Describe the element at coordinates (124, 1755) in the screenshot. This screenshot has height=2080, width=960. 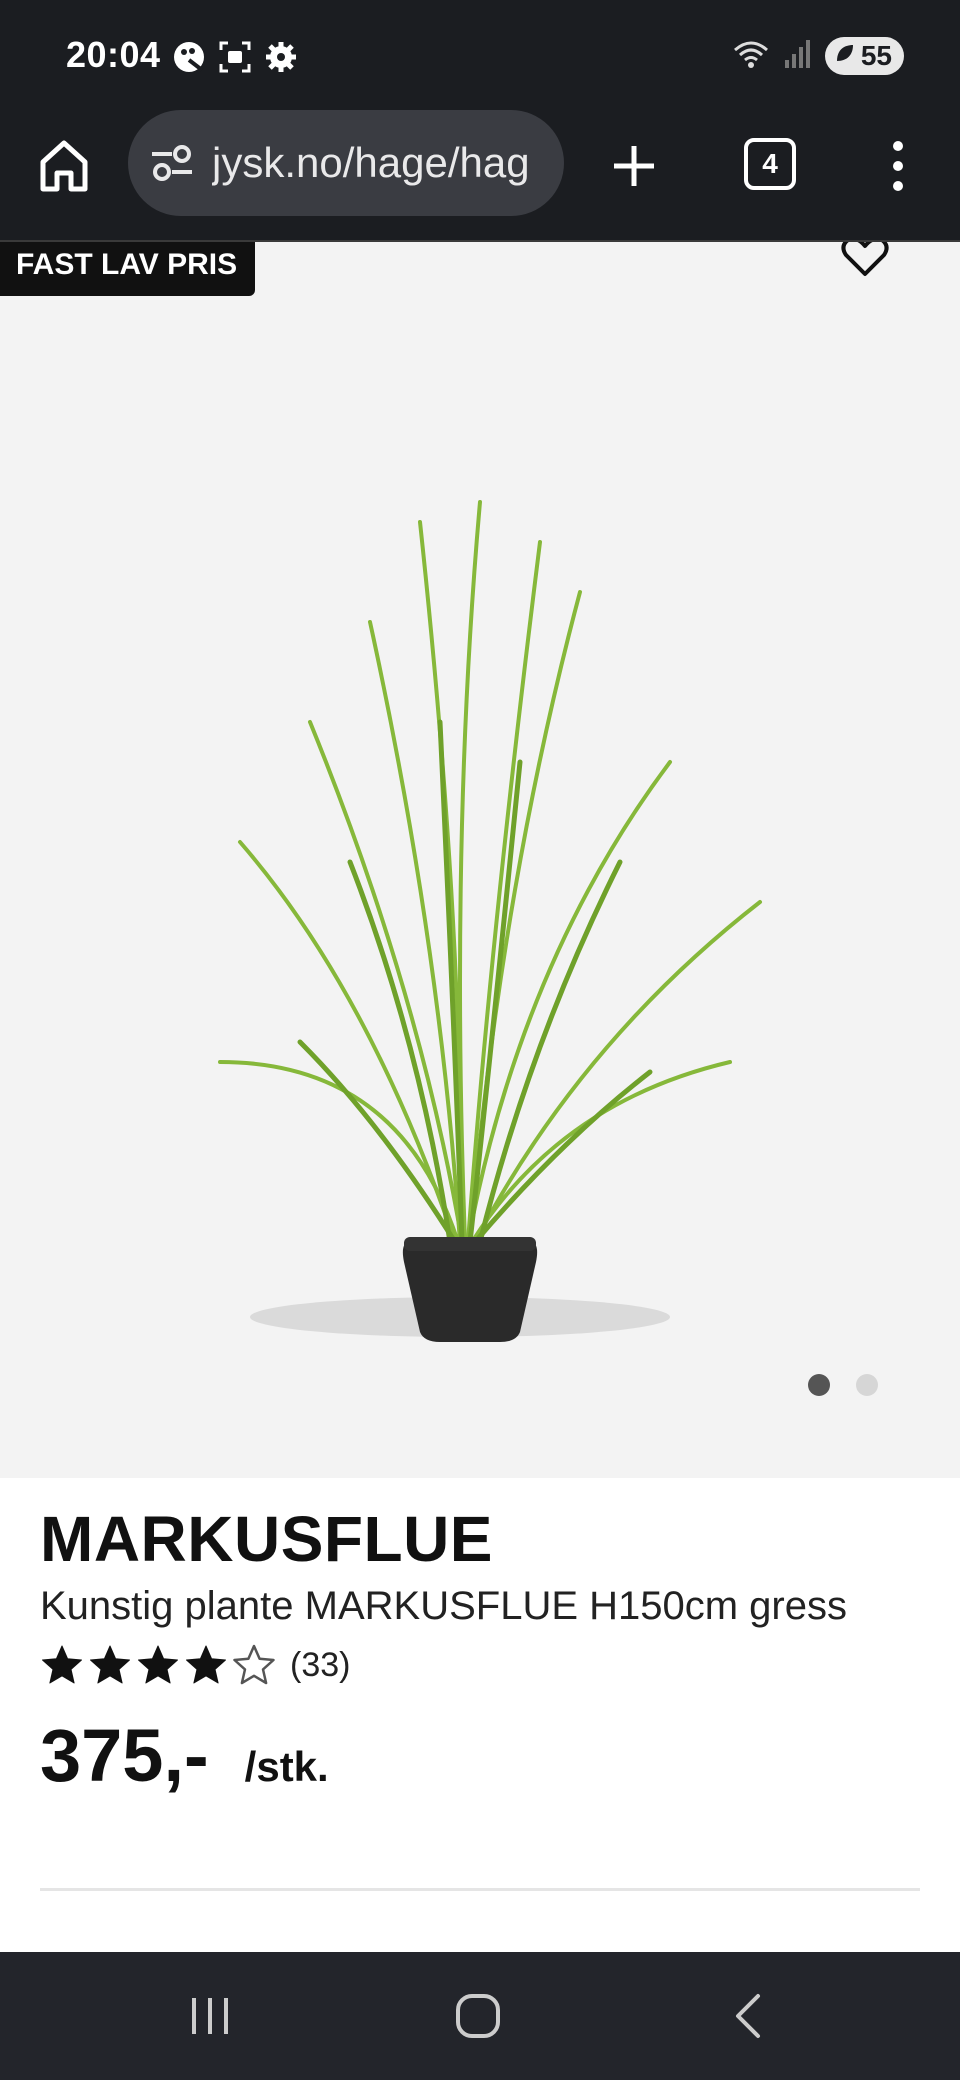
I see `product-price: 375,-` at that location.